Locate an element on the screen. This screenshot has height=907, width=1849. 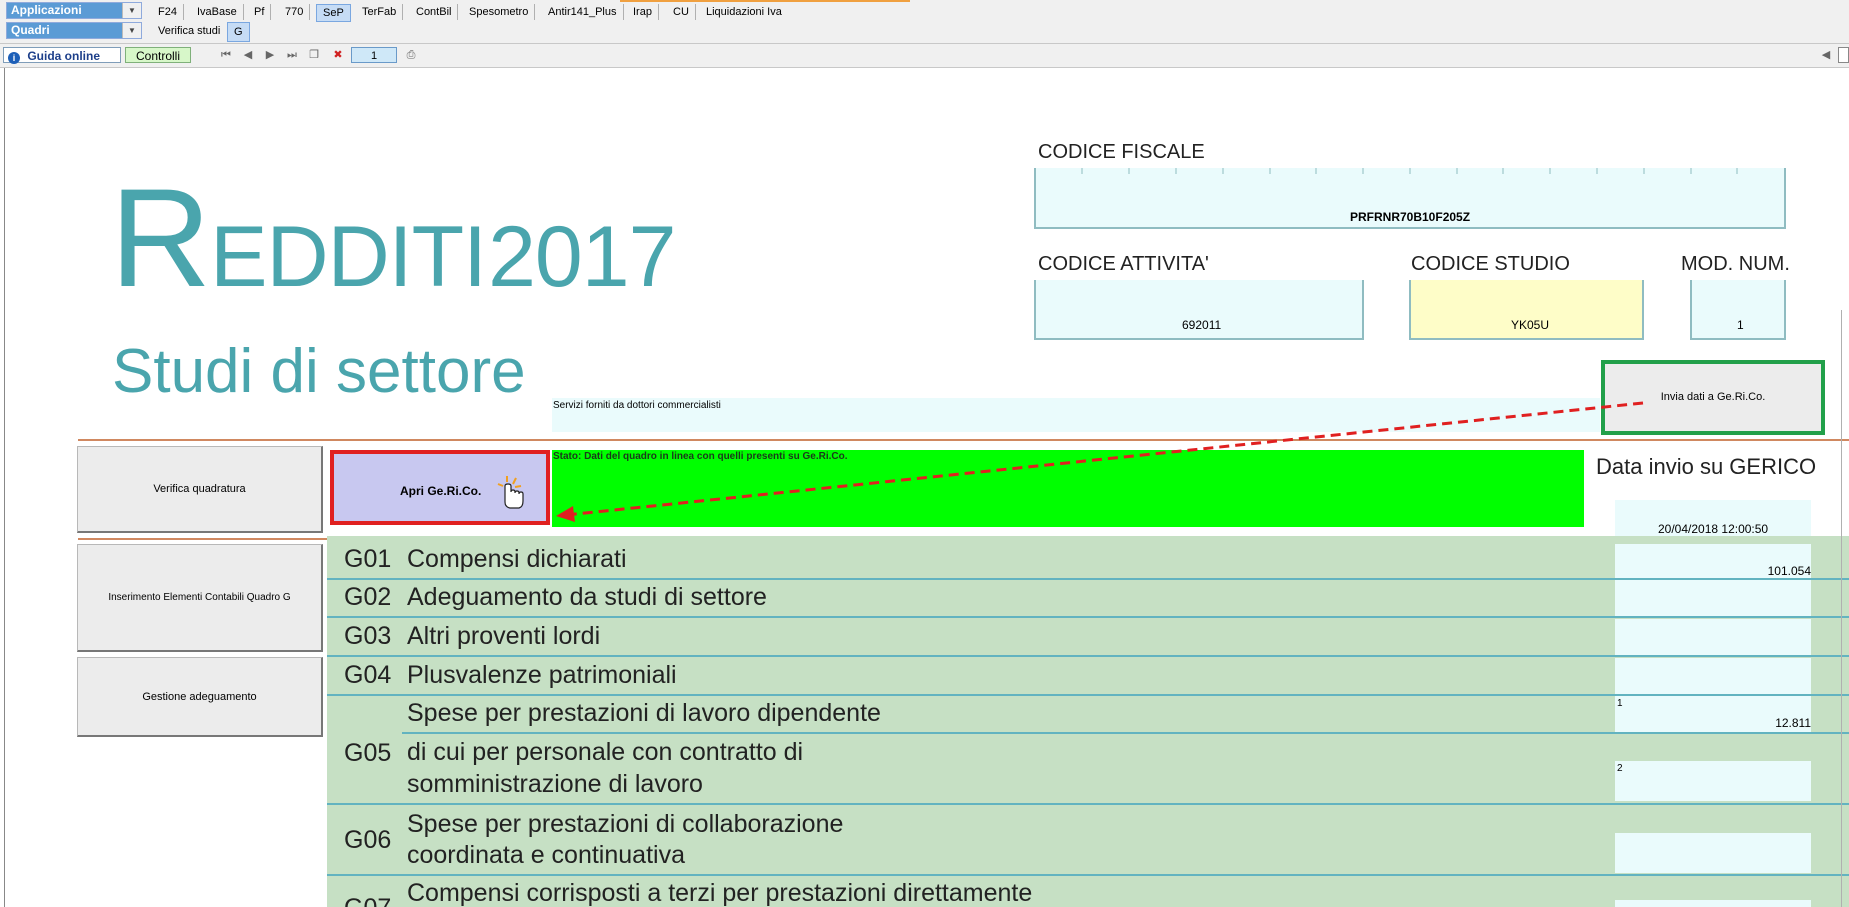
inserimento-elementi-button: Inserimento Elementi Contabili Quadro G is located at coordinates (200, 598).